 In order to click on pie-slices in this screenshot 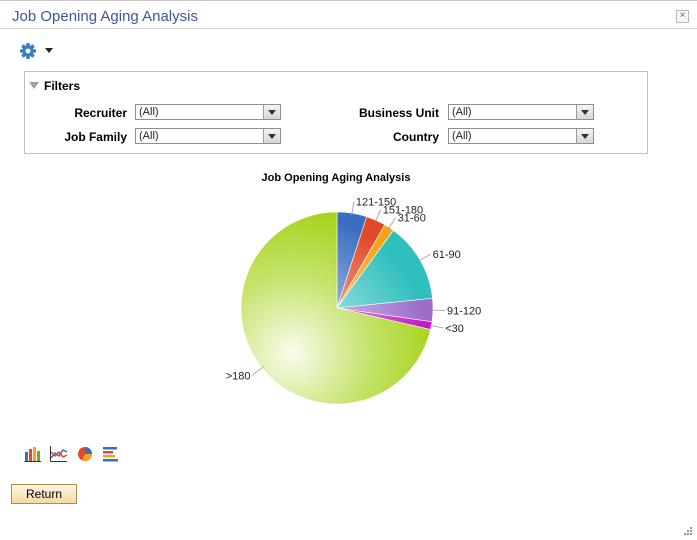, I will do `click(337, 308)`.